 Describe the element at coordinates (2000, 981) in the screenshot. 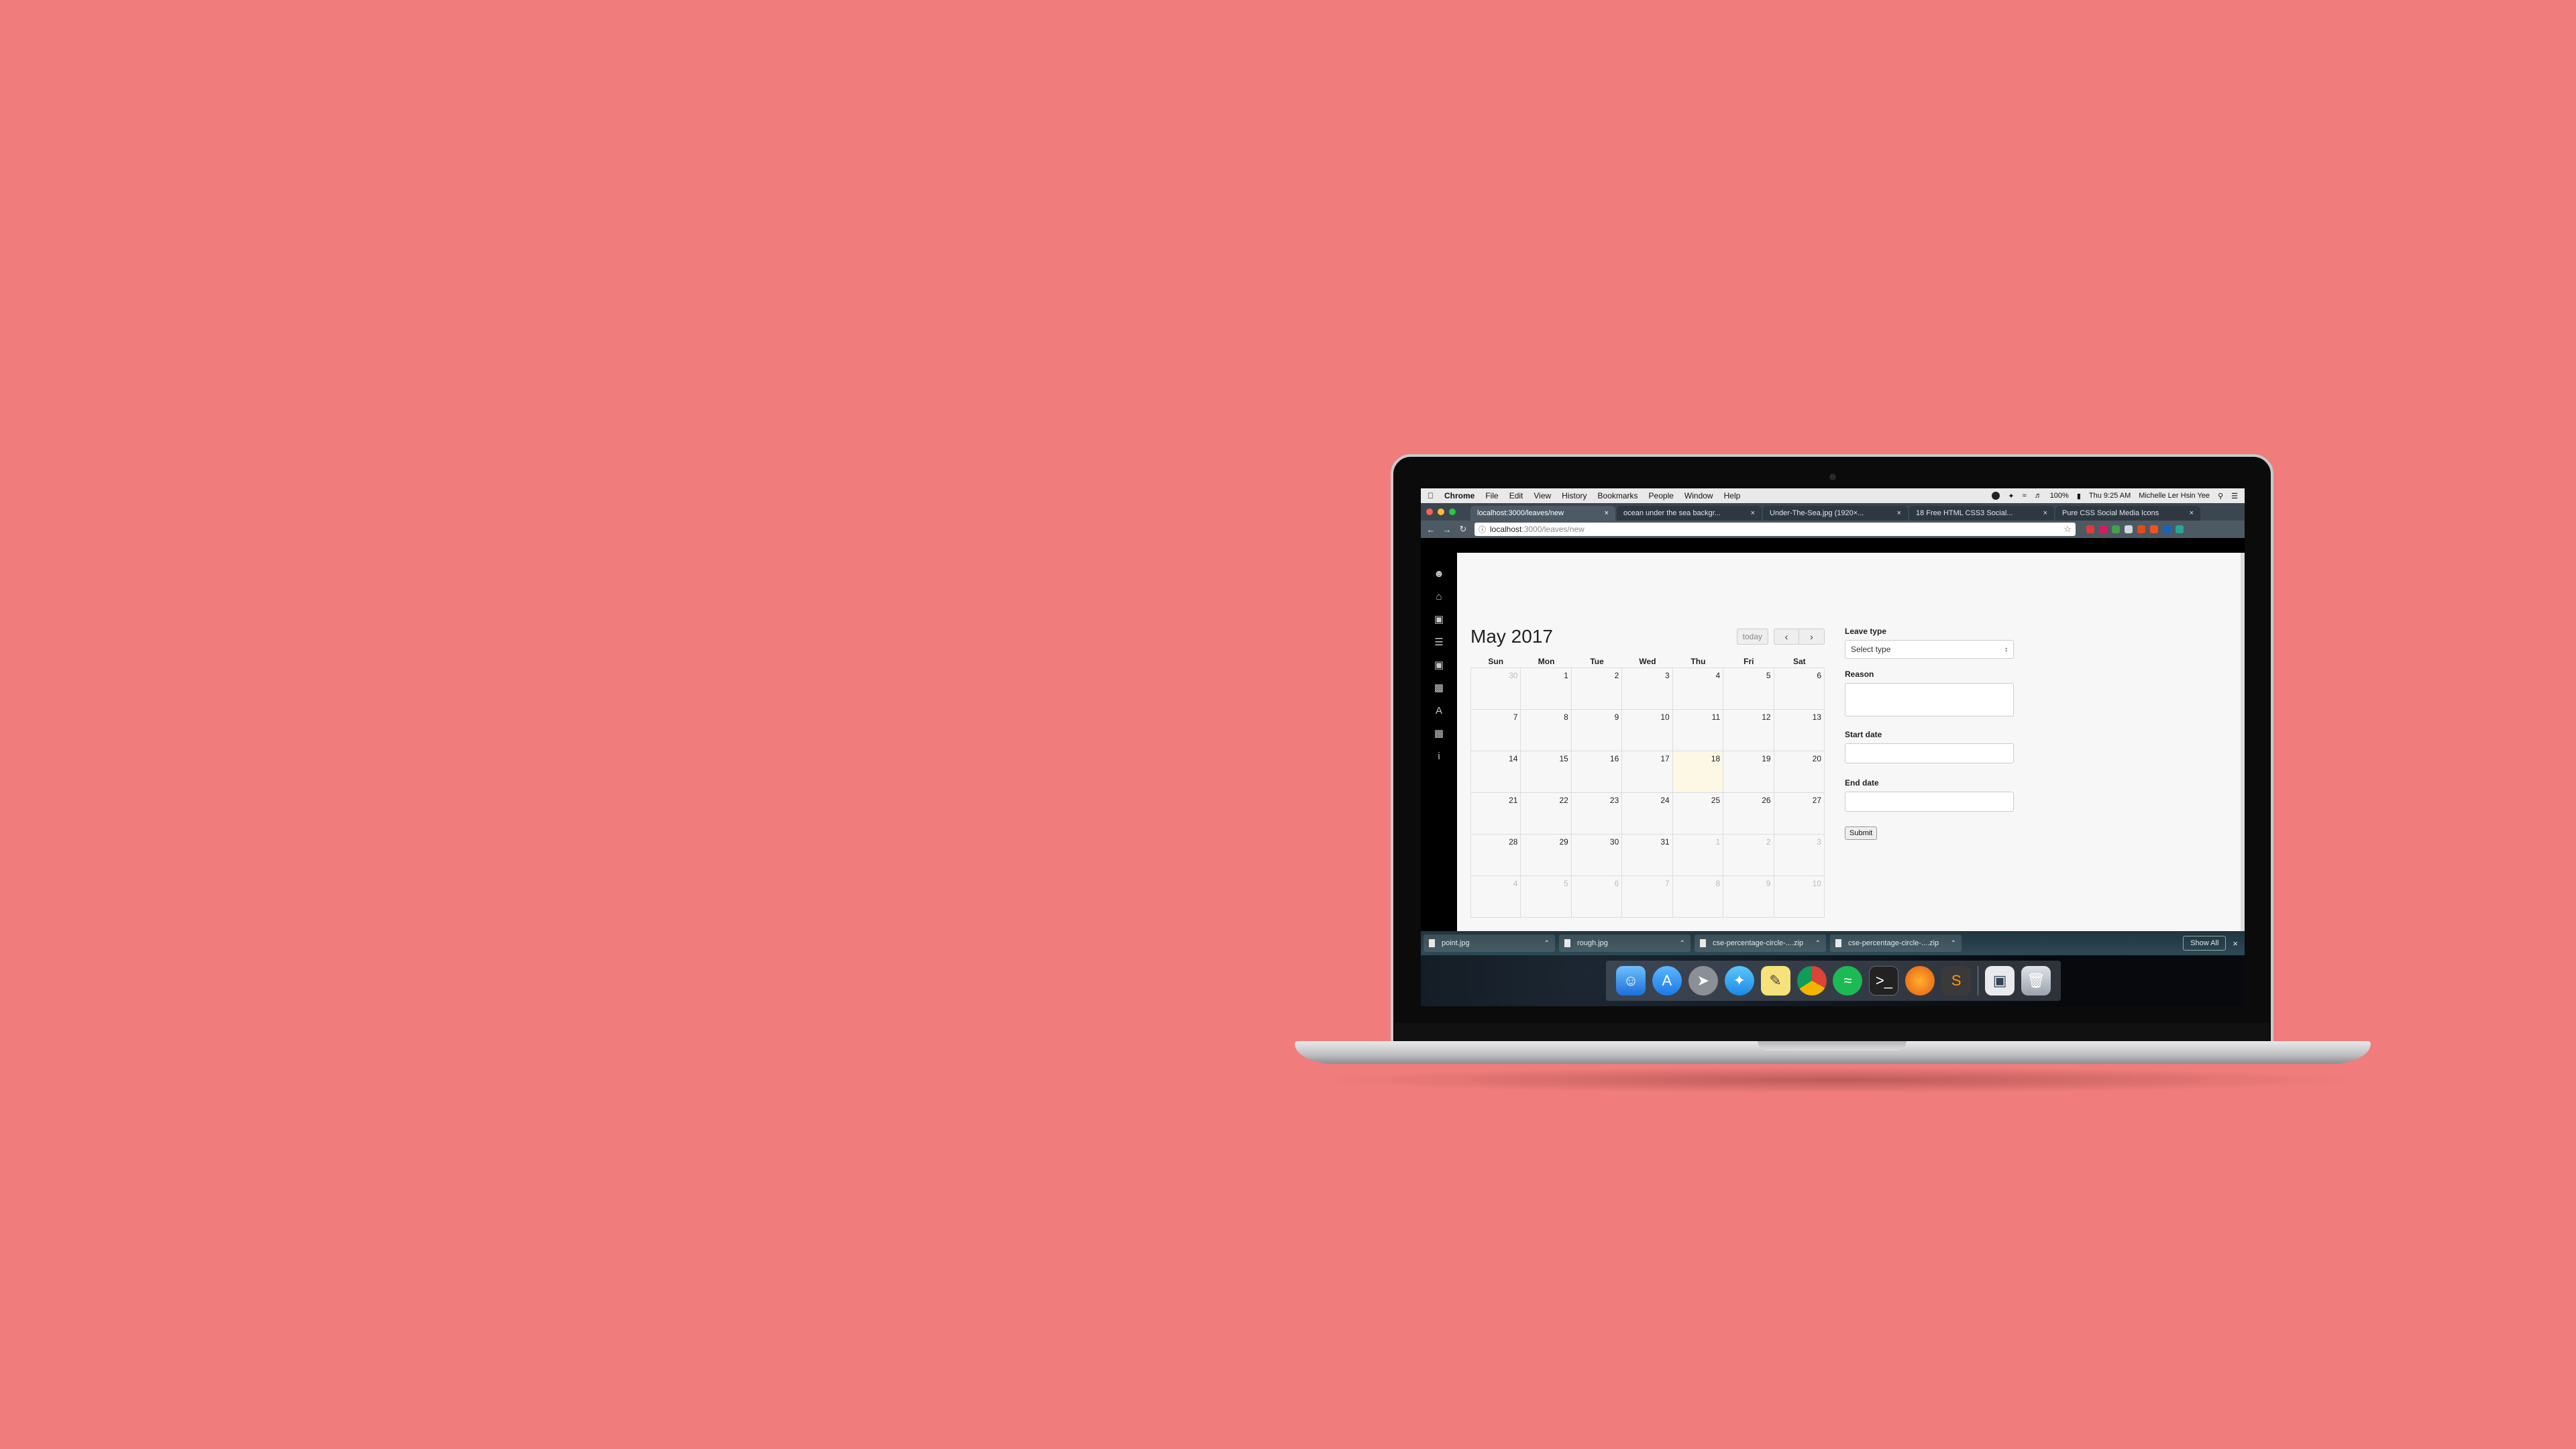

I see `preview-icon: ▣` at that location.